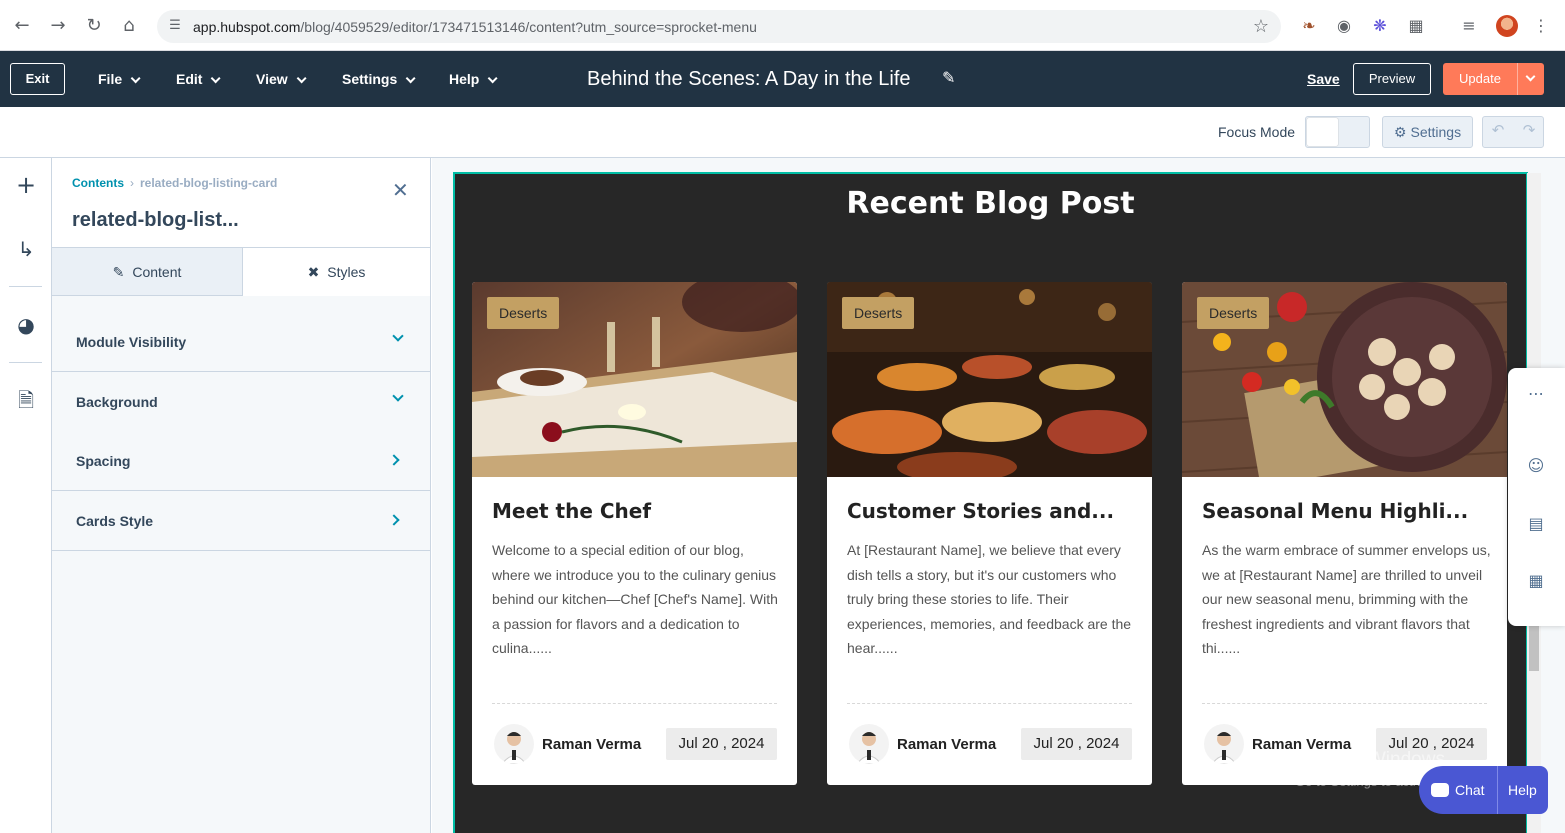  What do you see at coordinates (175, 26) in the screenshot?
I see `site-settings-icon: ☰` at bounding box center [175, 26].